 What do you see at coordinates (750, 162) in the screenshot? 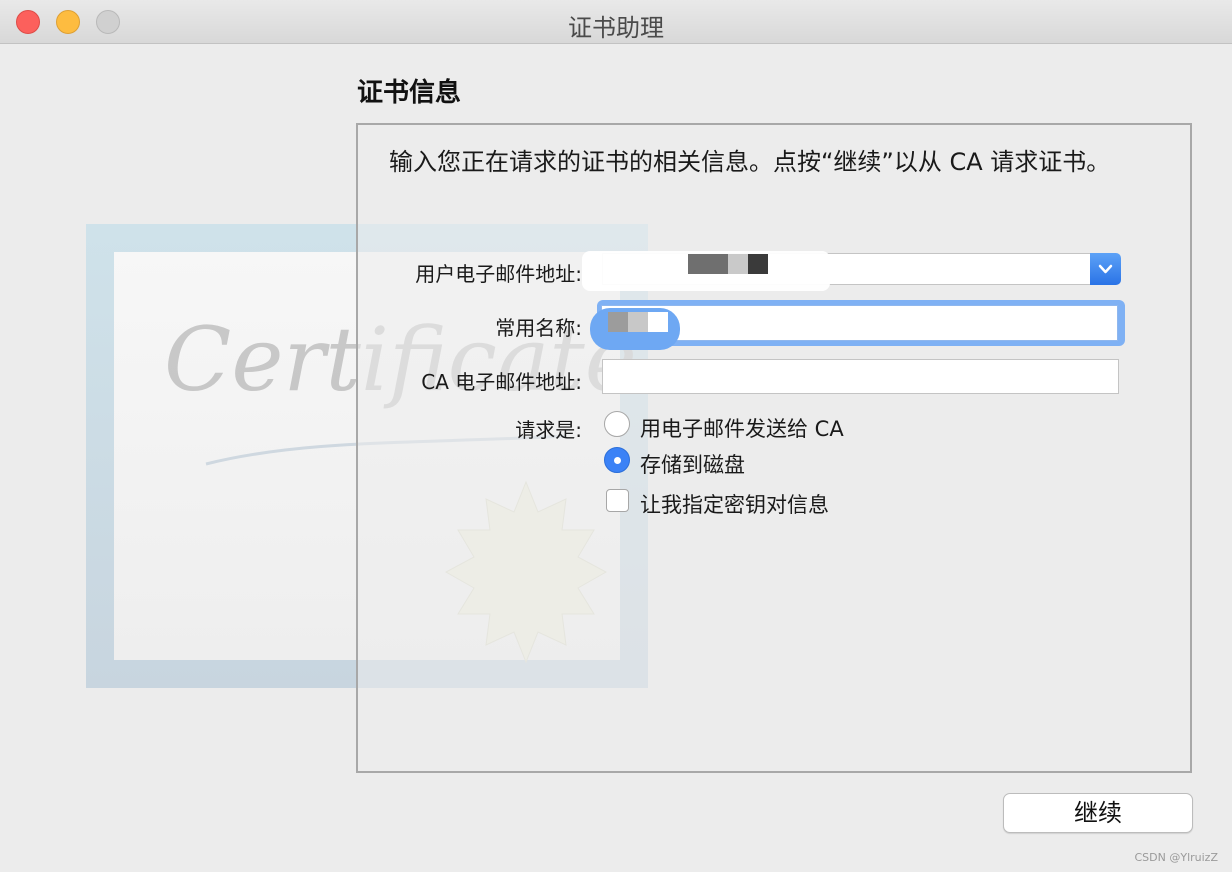
I see `intro-text: 输入您正在请求的证书的相关信息。点按“继续”以从 CA 请求证书。` at bounding box center [750, 162].